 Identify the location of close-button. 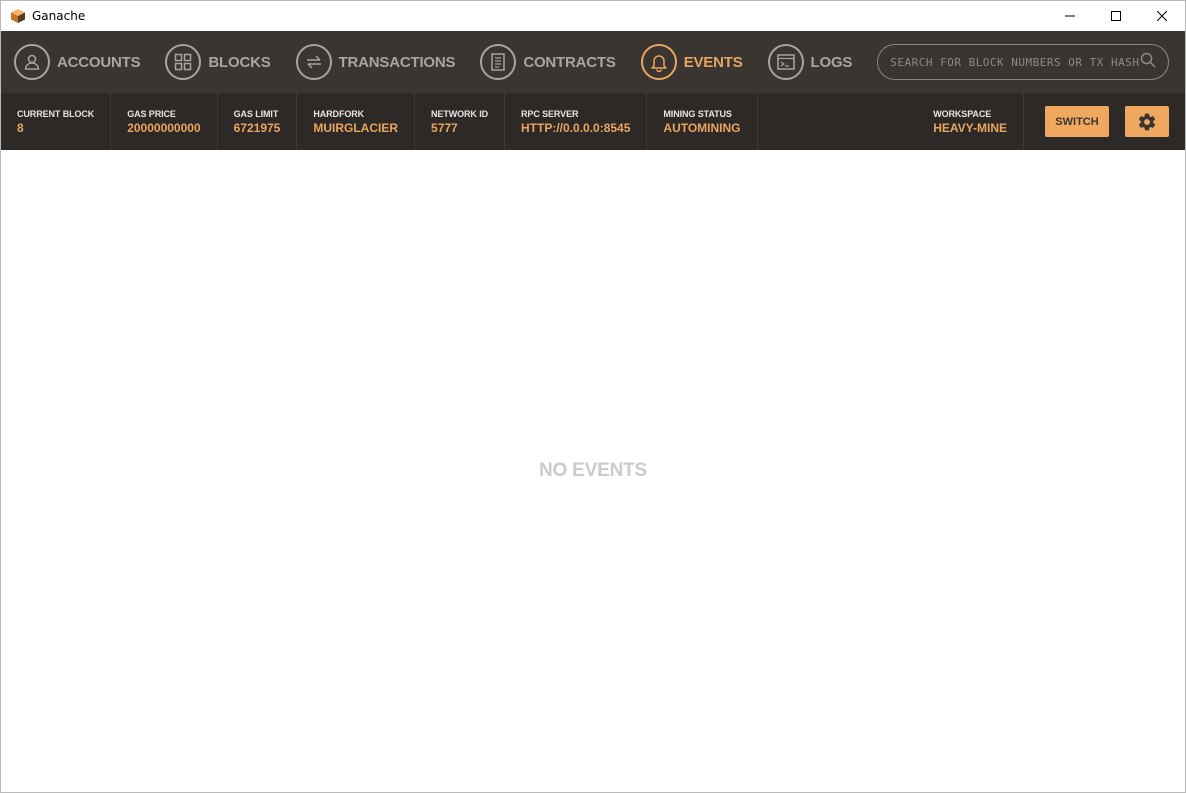
(1162, 16).